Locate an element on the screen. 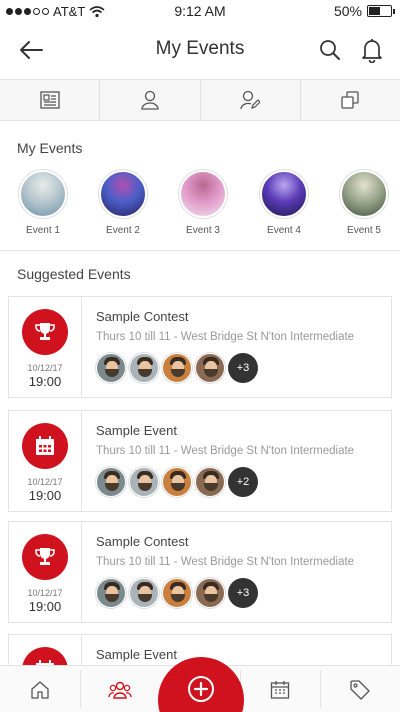 Image resolution: width=400 pixels, height=712 pixels. person-icon is located at coordinates (150, 100).